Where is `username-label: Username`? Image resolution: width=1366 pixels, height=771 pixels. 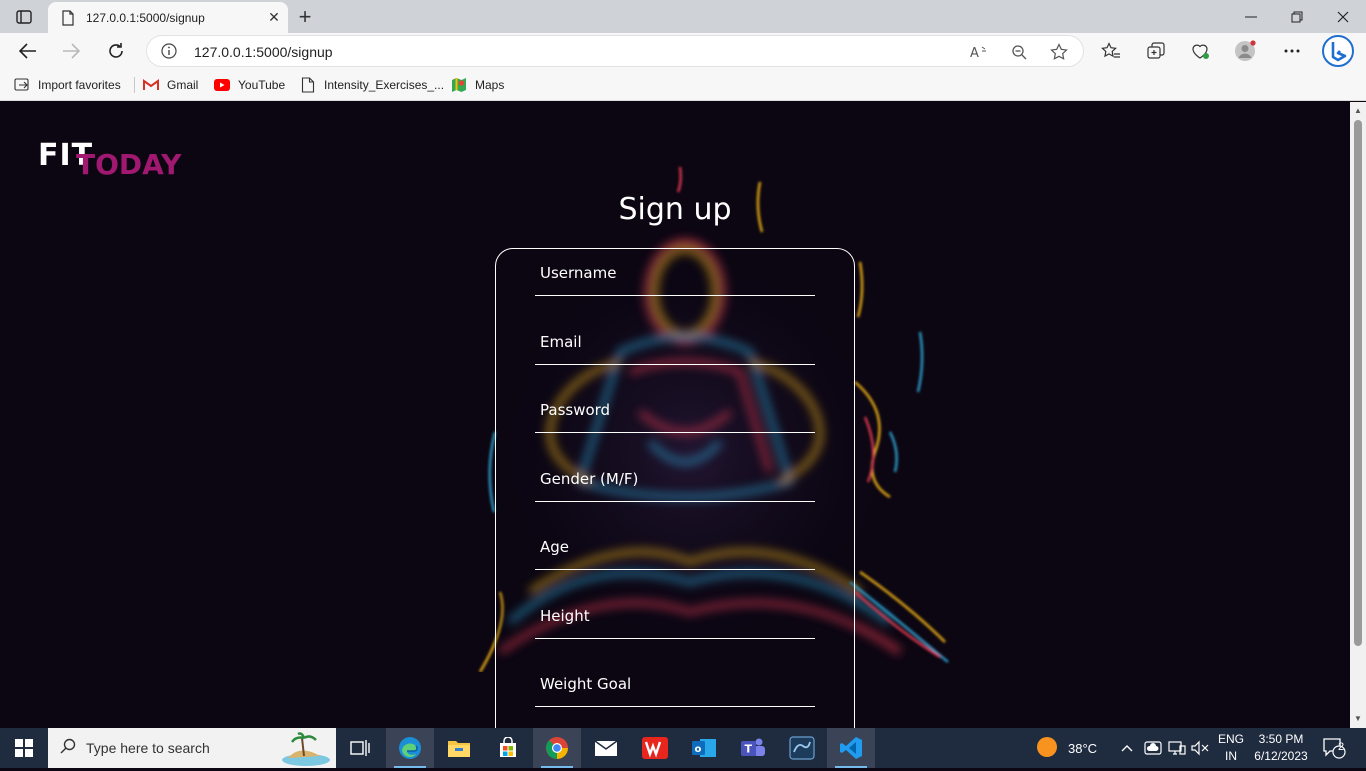
username-label: Username is located at coordinates (578, 273).